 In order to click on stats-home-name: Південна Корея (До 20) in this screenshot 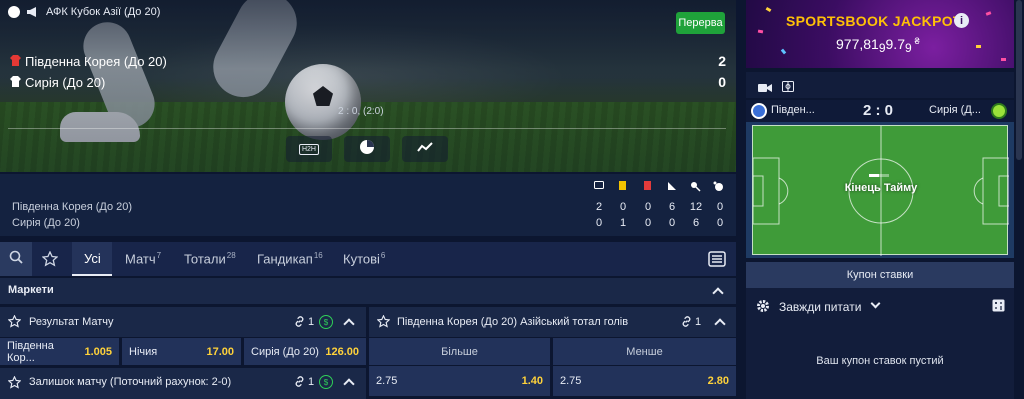, I will do `click(72, 207)`.